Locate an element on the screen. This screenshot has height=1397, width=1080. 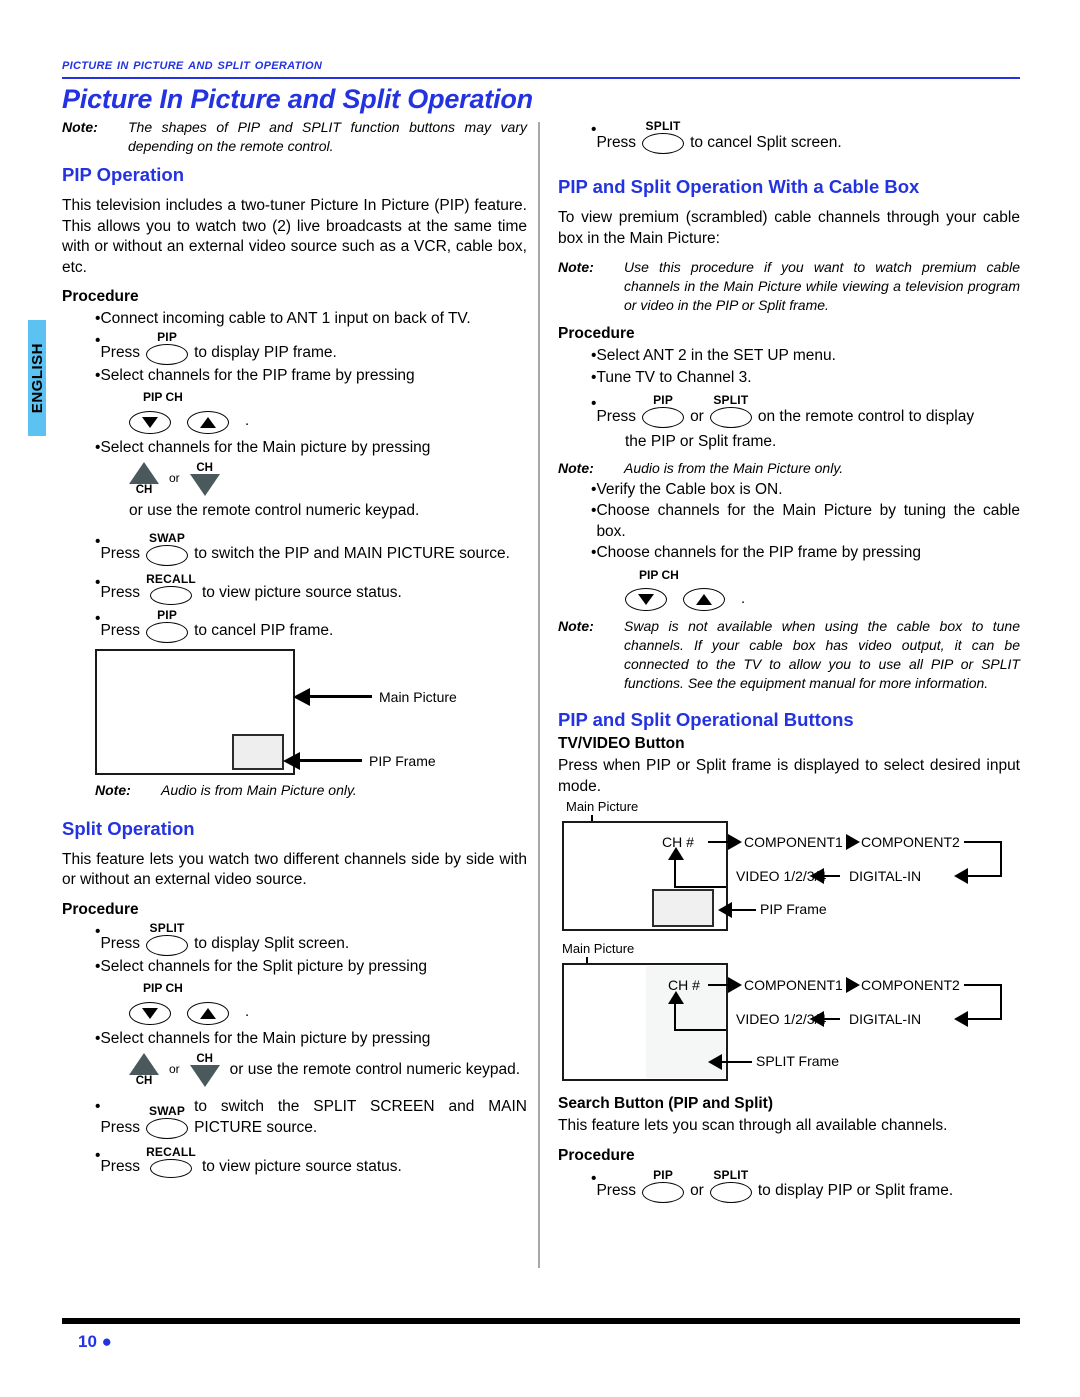
recall-button-caption: RECALL is located at coordinates (171, 578).